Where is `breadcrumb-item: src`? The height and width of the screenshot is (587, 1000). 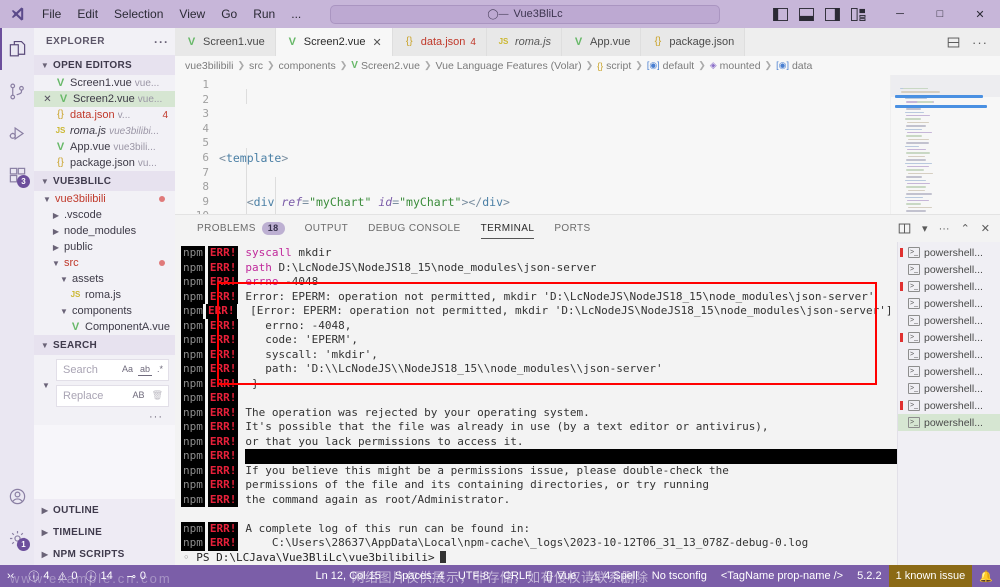 breadcrumb-item: src is located at coordinates (256, 66).